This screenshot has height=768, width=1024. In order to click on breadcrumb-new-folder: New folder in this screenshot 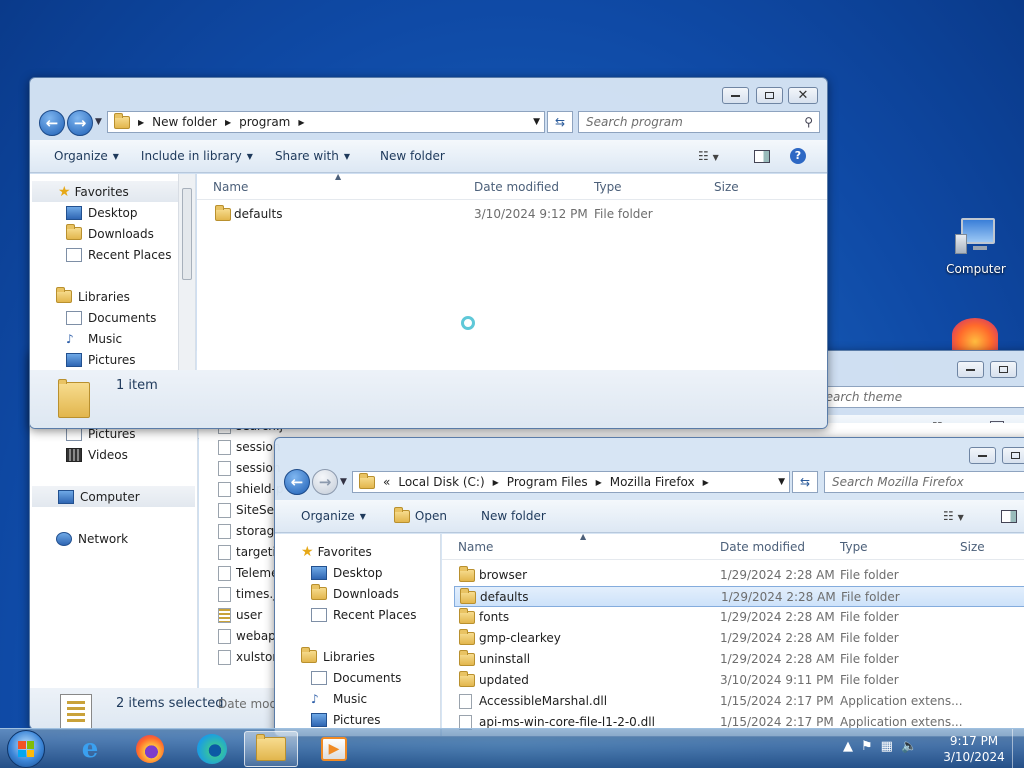, I will do `click(184, 122)`.